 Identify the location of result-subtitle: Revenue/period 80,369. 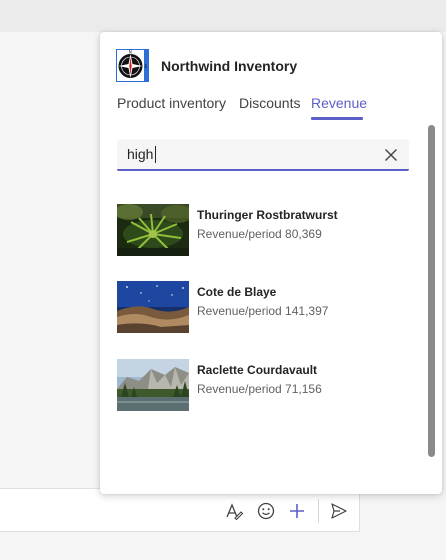
(259, 234).